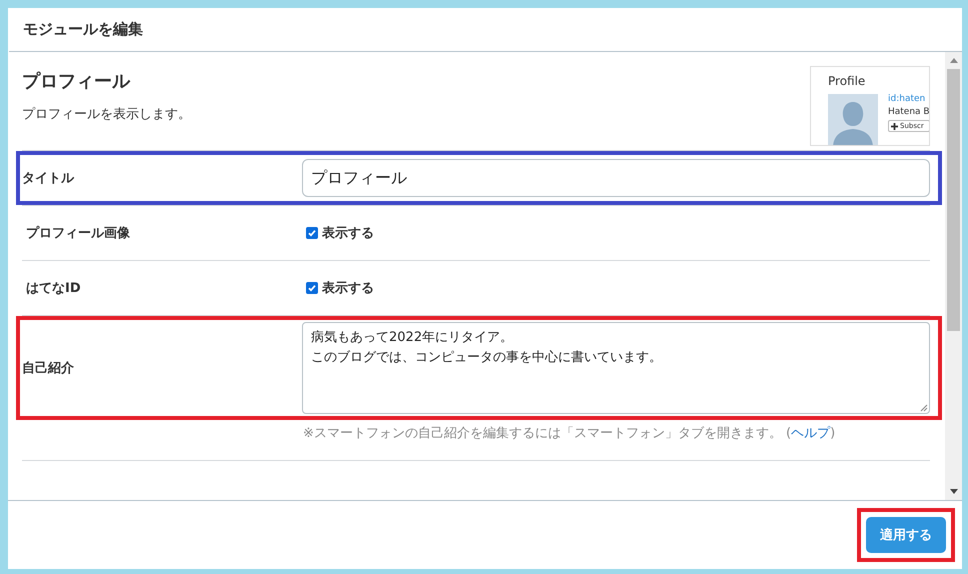 The height and width of the screenshot is (574, 968). I want to click on plus-icon, so click(894, 126).